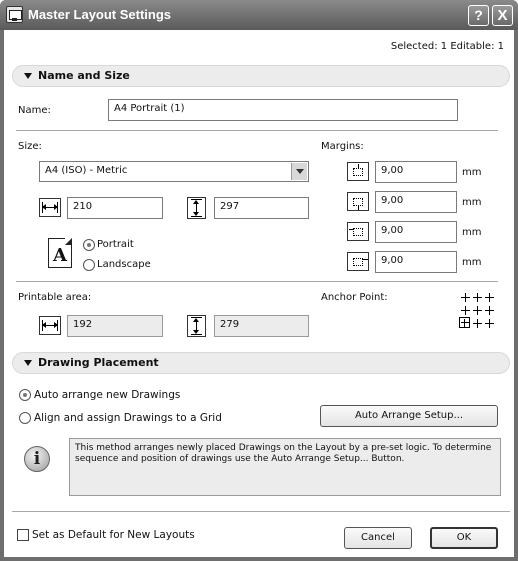 The height and width of the screenshot is (561, 518). Describe the element at coordinates (34, 110) in the screenshot. I see `name-label: Name:` at that location.